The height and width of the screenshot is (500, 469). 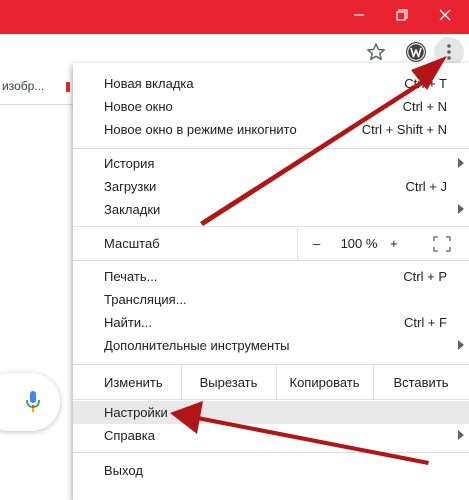 I want to click on menu-edit-row: Изменить Вырезать Копировать Вставить, so click(x=271, y=382).